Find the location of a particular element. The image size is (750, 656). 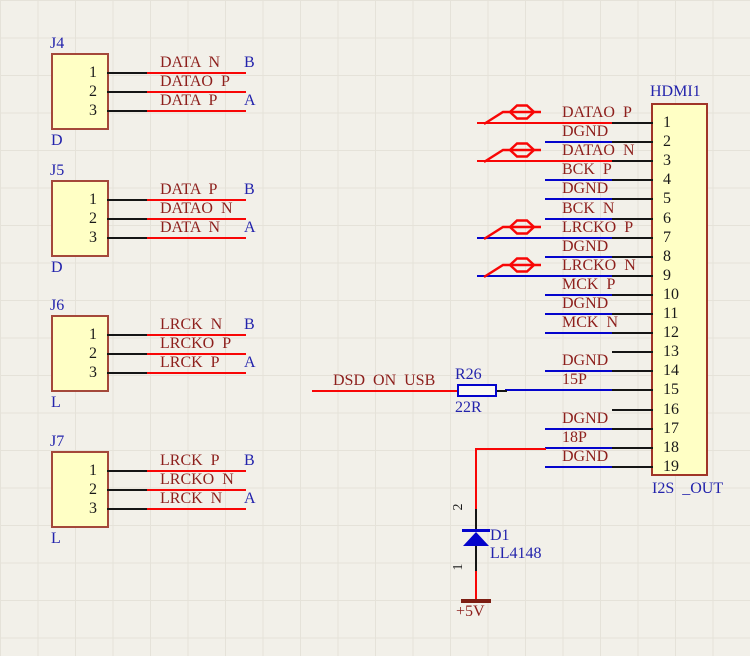

diode-pin1-number: 1 is located at coordinates (458, 567).